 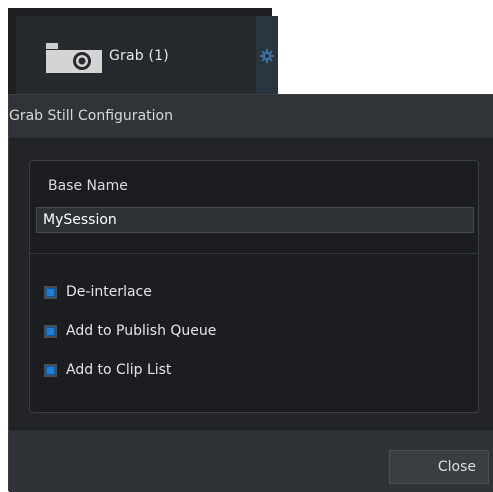 I want to click on grab-button: Grab (1), so click(x=136, y=55).